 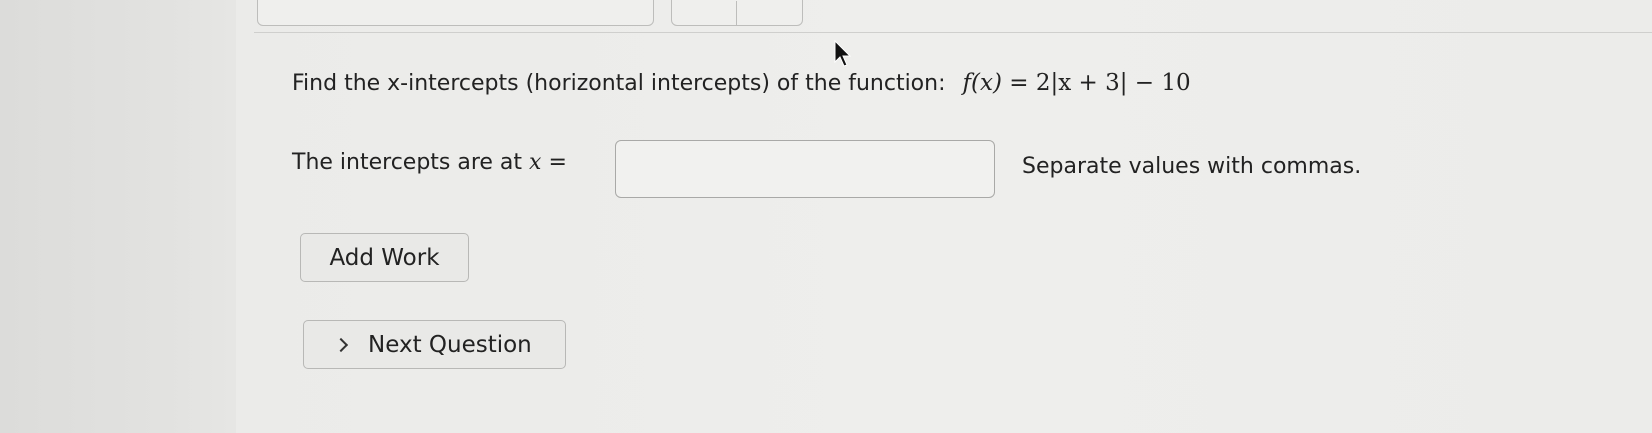 I want to click on next-question-button: Next Question, so click(x=434, y=344).